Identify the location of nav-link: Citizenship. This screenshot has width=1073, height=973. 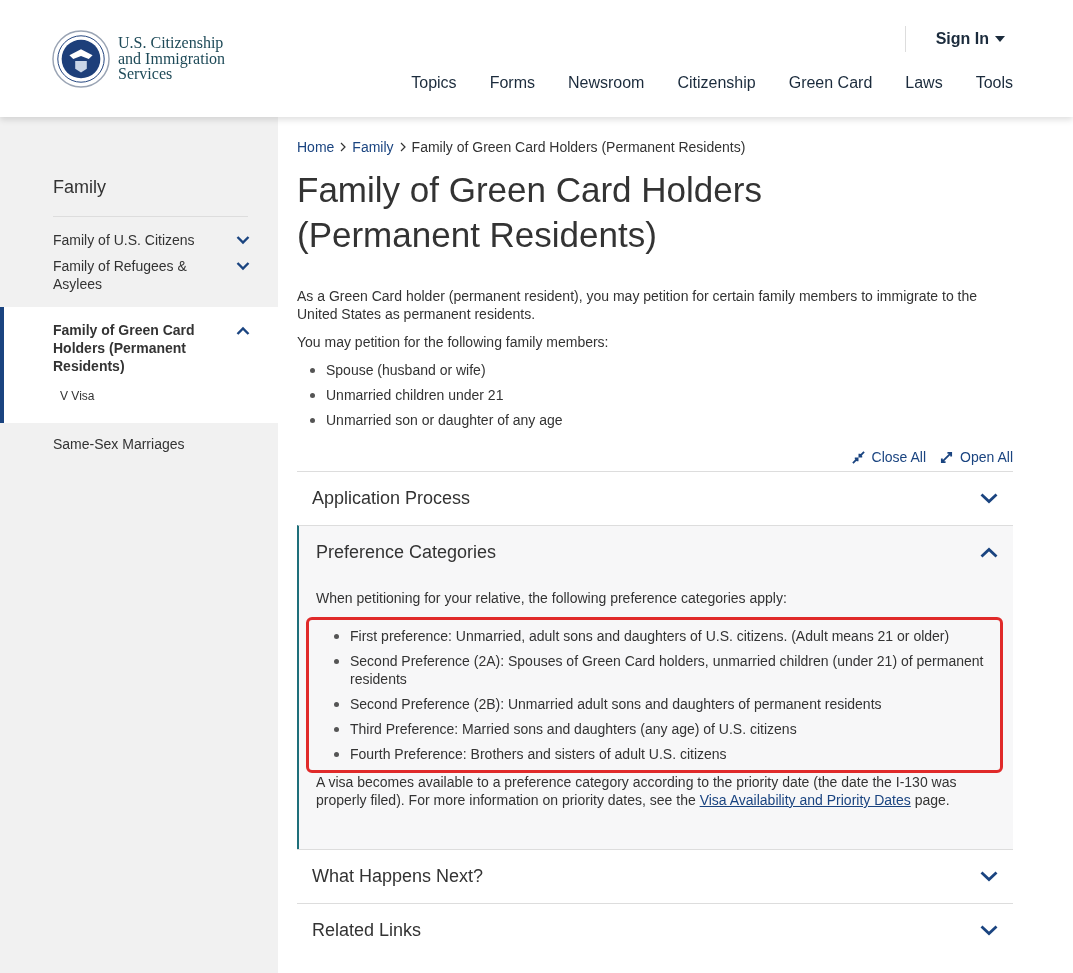
(716, 83).